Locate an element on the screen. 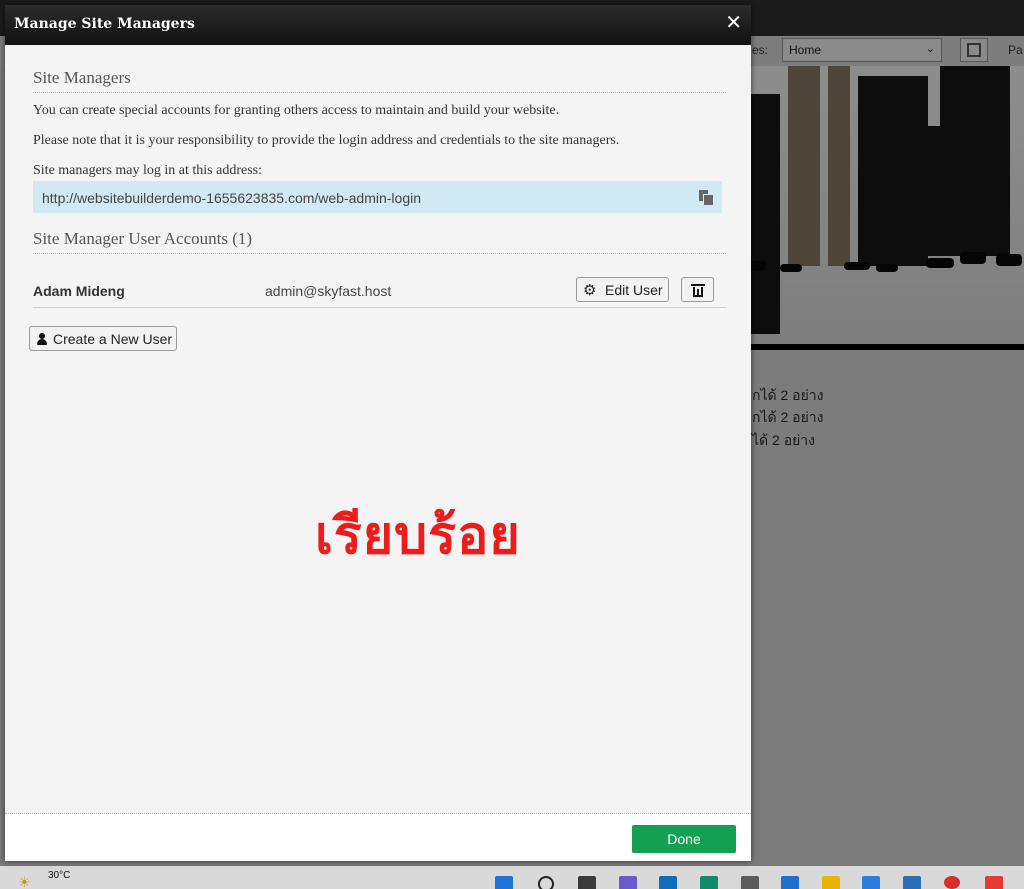 Image resolution: width=1024 pixels, height=889 pixels. edit-user-button: ⚙ Edit User is located at coordinates (622, 289).